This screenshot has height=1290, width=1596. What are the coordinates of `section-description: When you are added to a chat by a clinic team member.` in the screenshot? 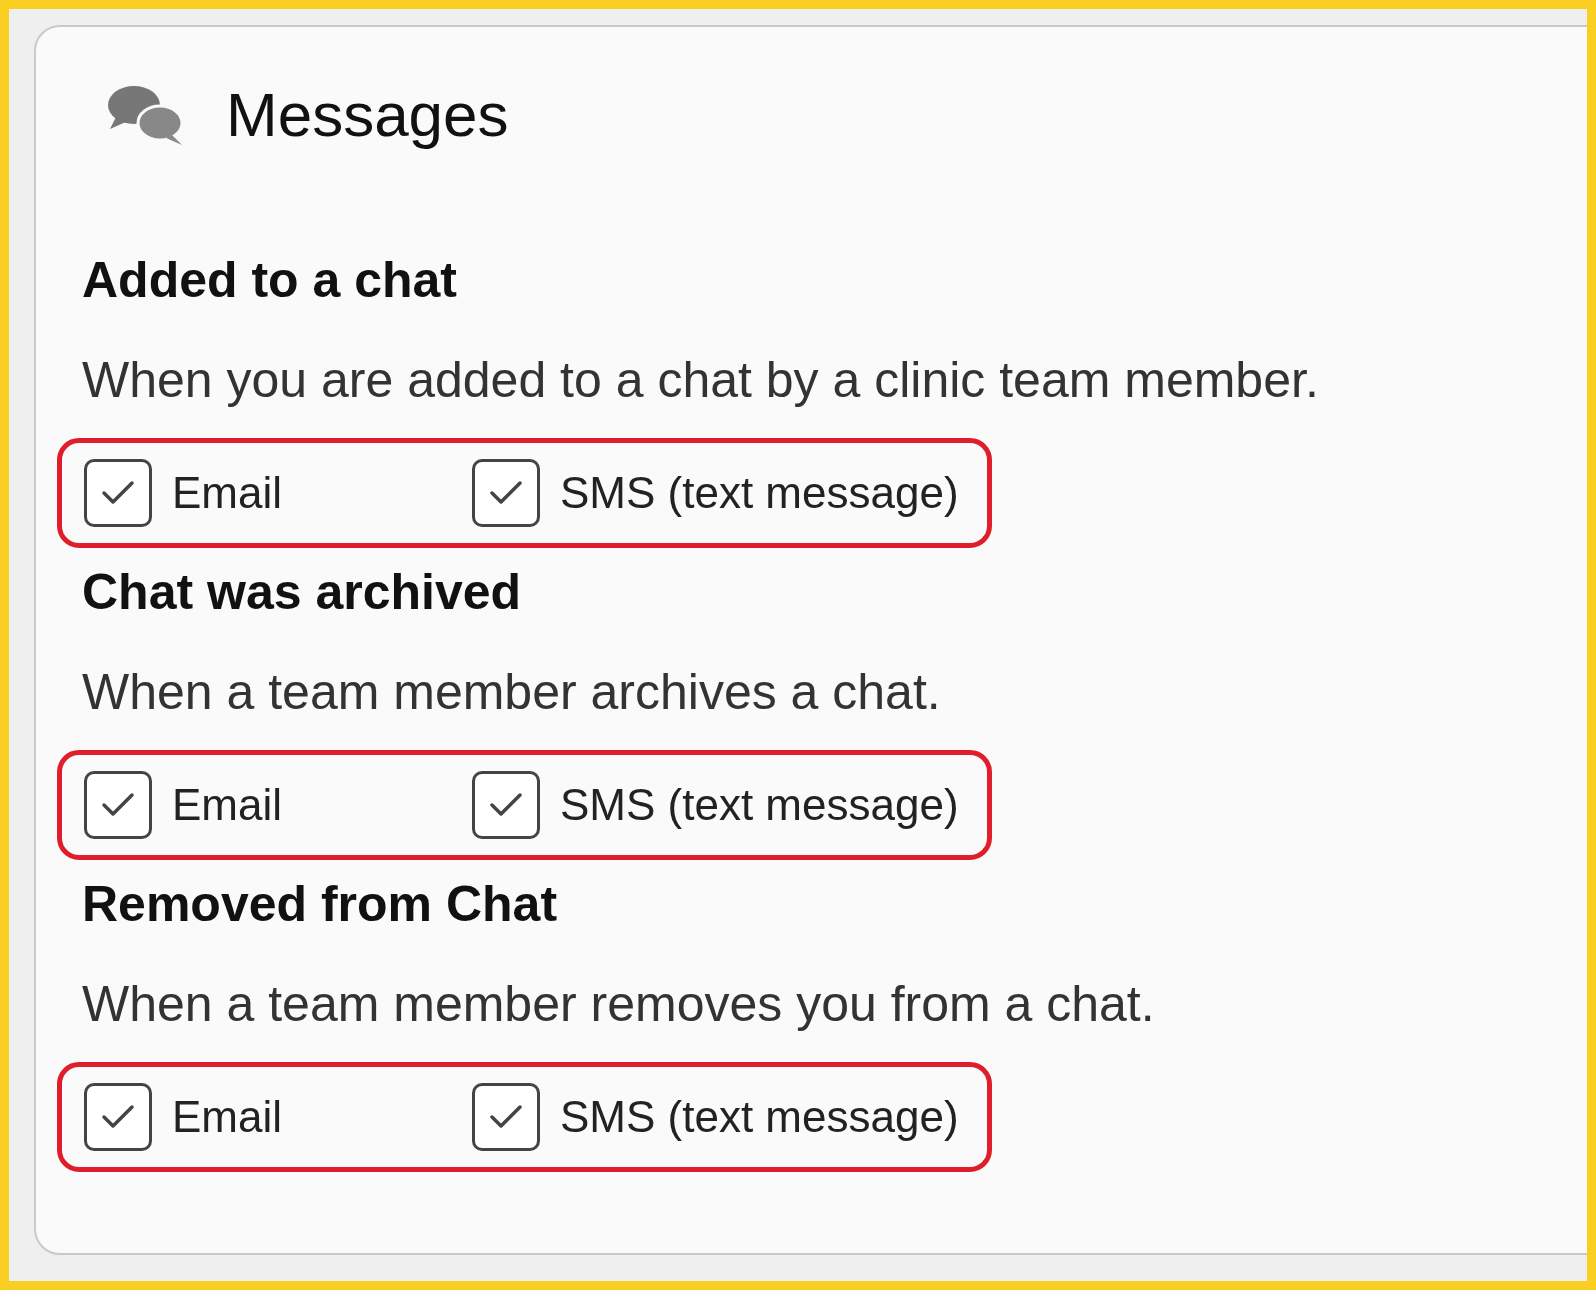 It's located at (701, 380).